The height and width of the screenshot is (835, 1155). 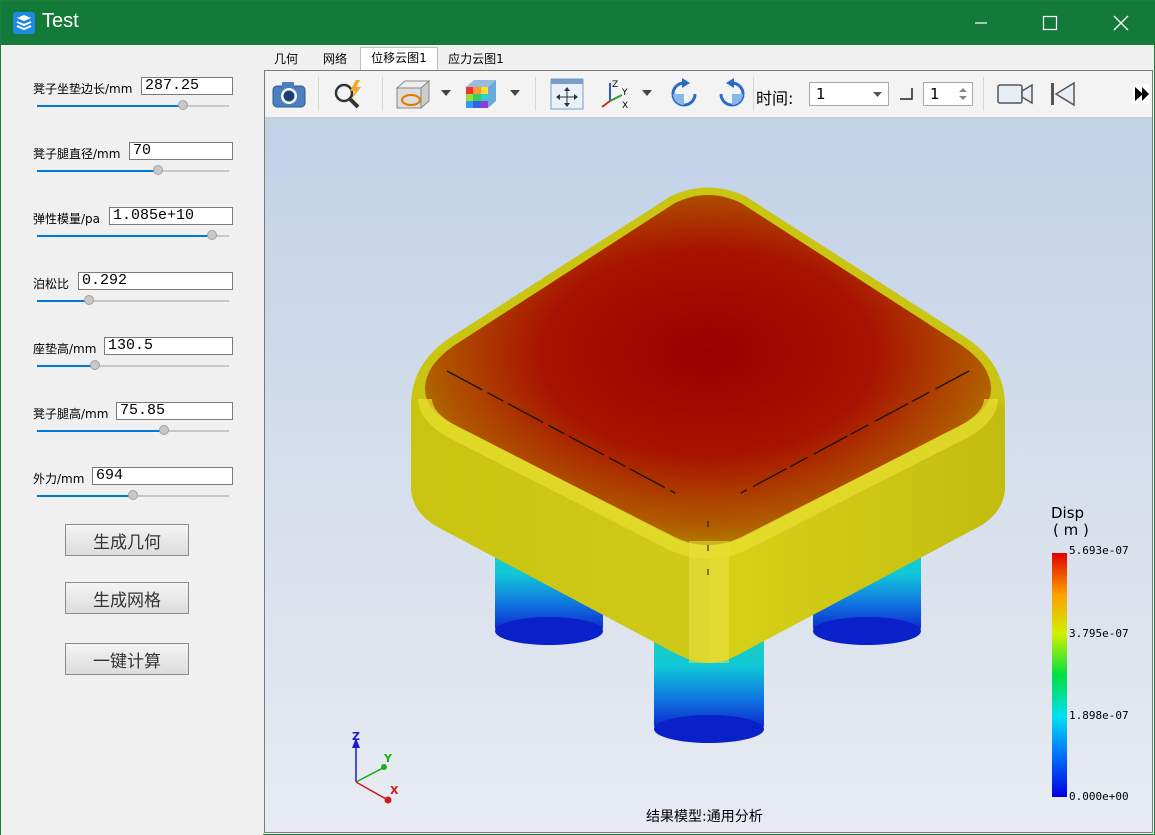 I want to click on param-label-leg-diameter: 凳子腿直径/mm, so click(x=77, y=154).